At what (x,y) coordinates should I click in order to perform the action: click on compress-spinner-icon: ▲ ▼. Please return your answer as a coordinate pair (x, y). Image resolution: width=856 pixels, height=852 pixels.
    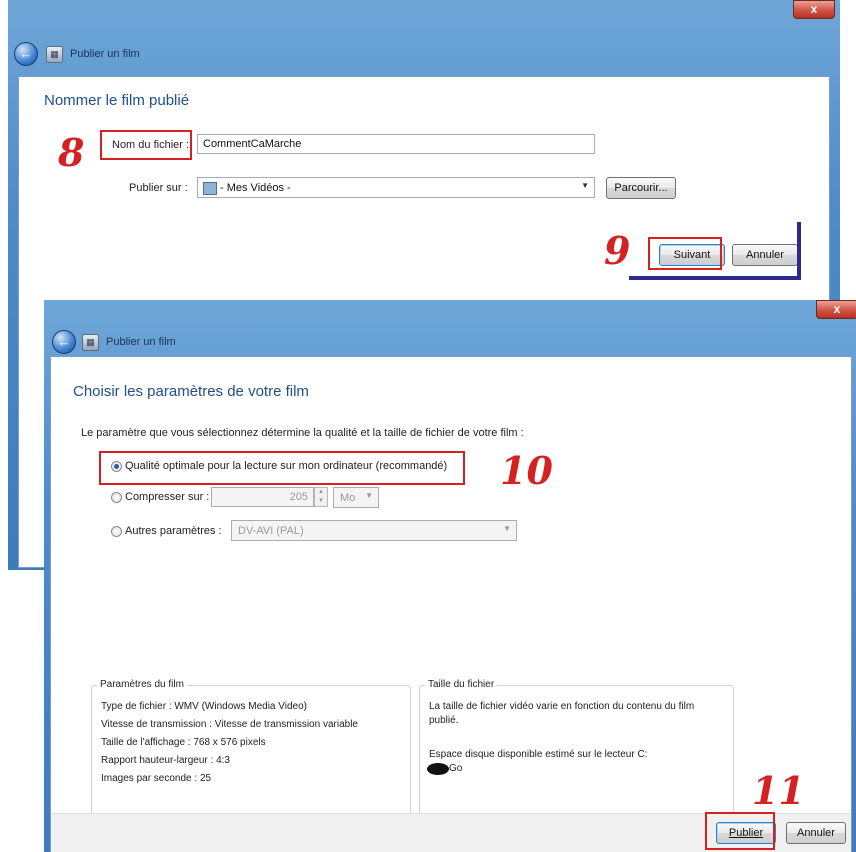
    Looking at the image, I should click on (321, 497).